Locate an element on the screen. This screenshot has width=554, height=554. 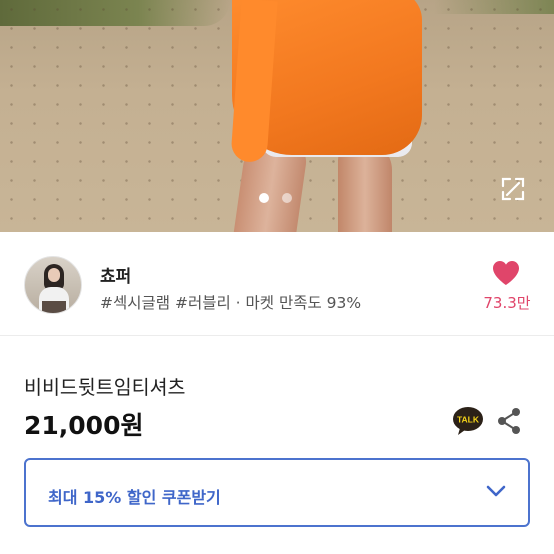
seller-tags: #섹시글램 #러블리 · 마켓 만족도 93% is located at coordinates (231, 303).